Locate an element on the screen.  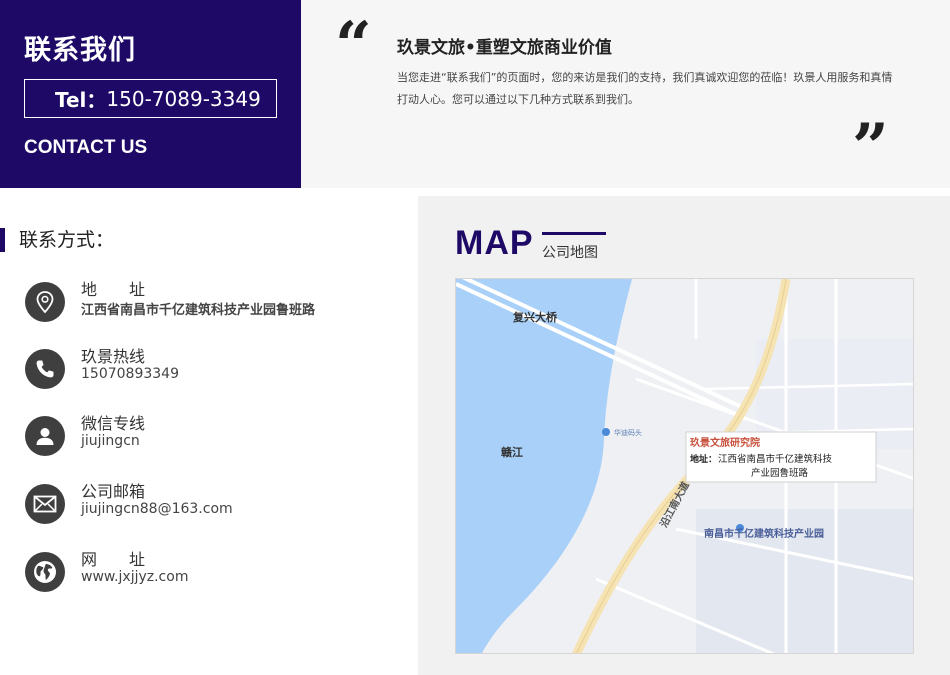
map-title: MAP is located at coordinates (494, 243).